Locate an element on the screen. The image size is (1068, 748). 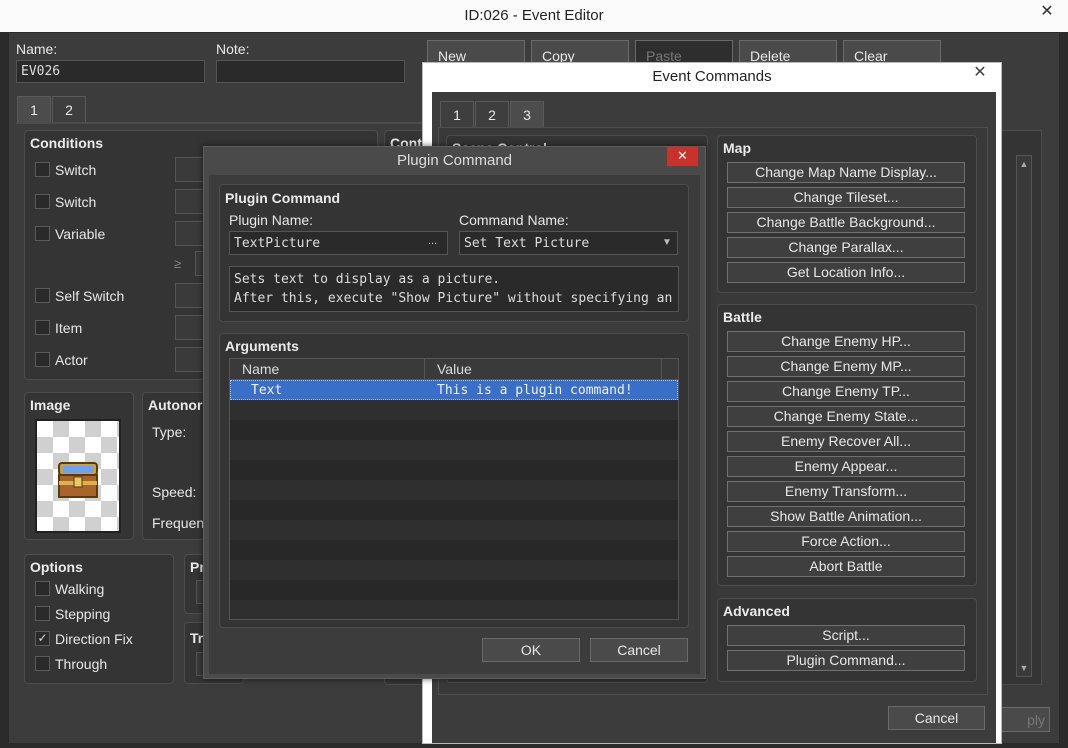
variable-label: Variable is located at coordinates (80, 234).